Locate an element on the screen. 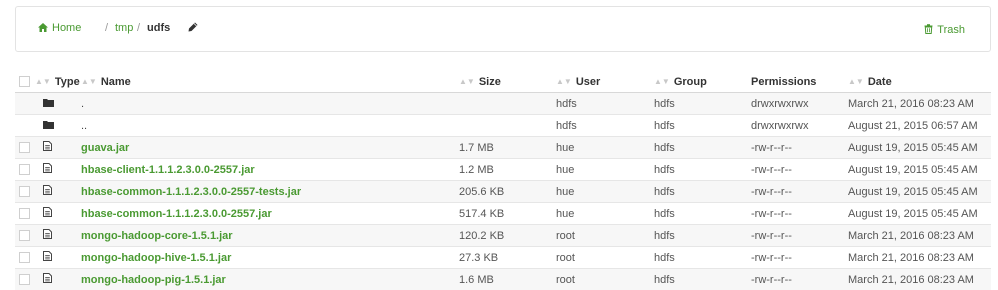 The image size is (998, 290). trash-icon is located at coordinates (928, 29).